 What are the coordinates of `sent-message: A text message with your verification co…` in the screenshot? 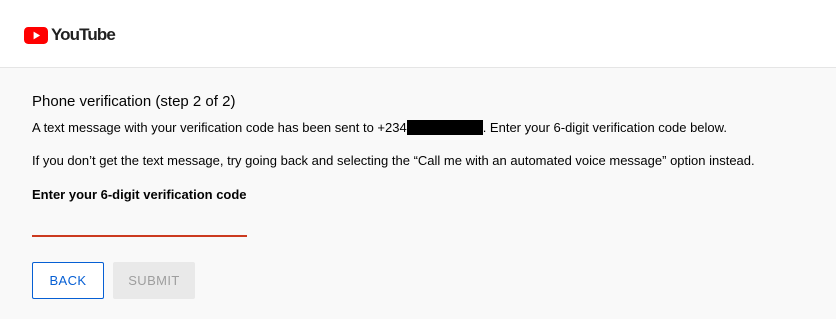 It's located at (379, 128).